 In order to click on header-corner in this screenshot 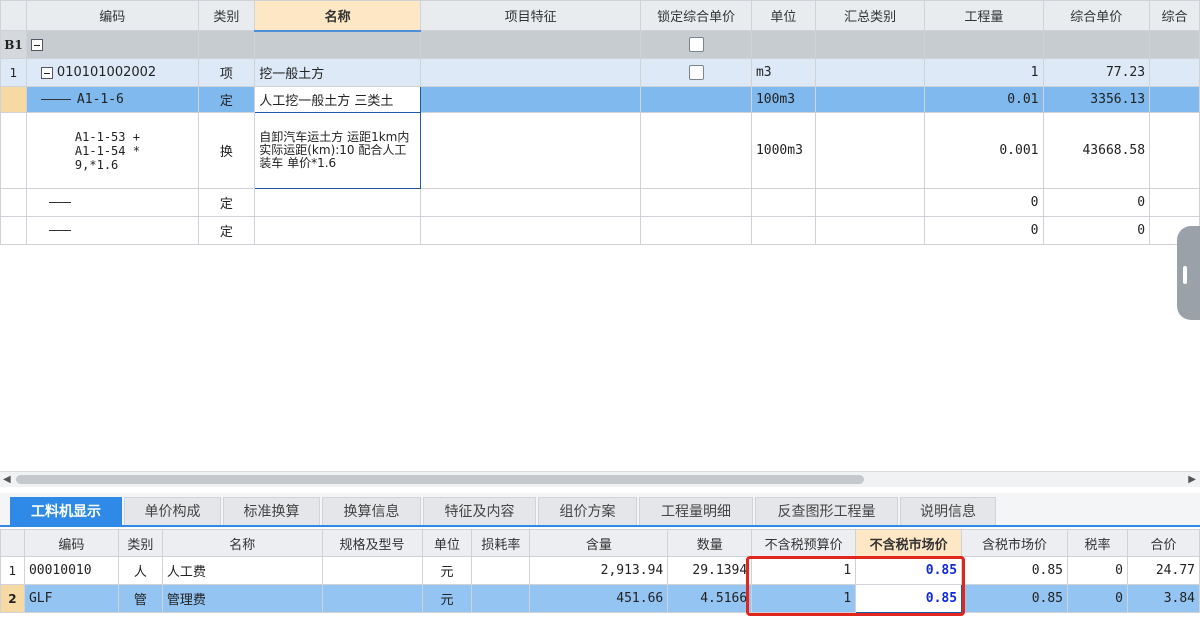, I will do `click(13, 15)`.